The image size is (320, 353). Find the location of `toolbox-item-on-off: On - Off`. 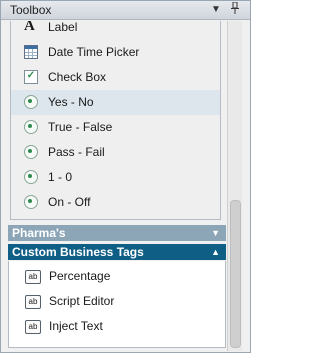

toolbox-item-on-off: On - Off is located at coordinates (115, 202).